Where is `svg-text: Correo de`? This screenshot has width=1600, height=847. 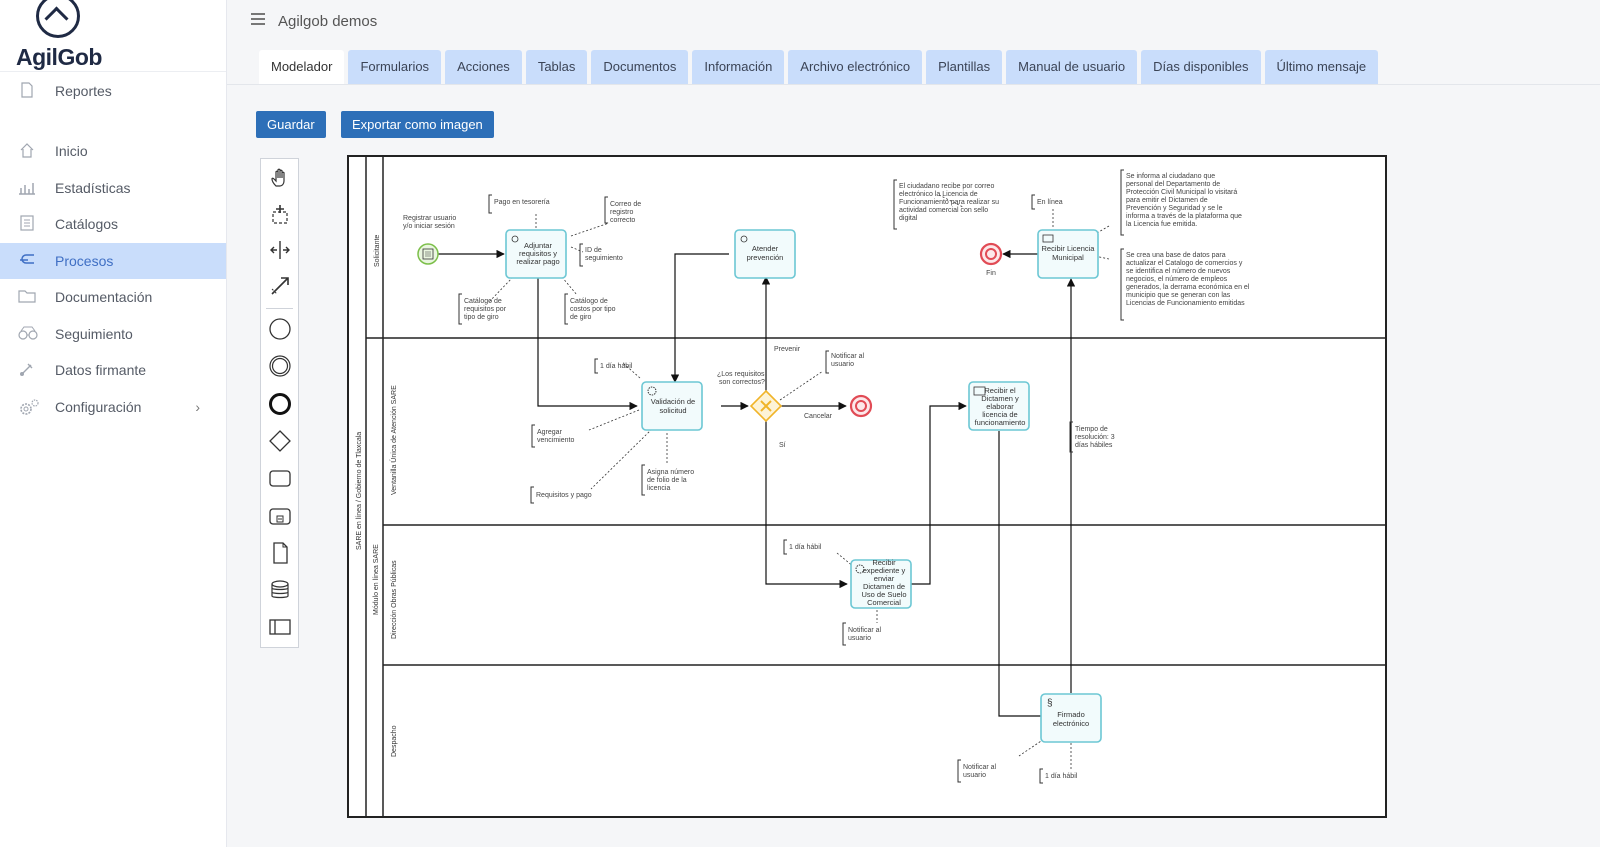
svg-text: Correo de is located at coordinates (625, 204).